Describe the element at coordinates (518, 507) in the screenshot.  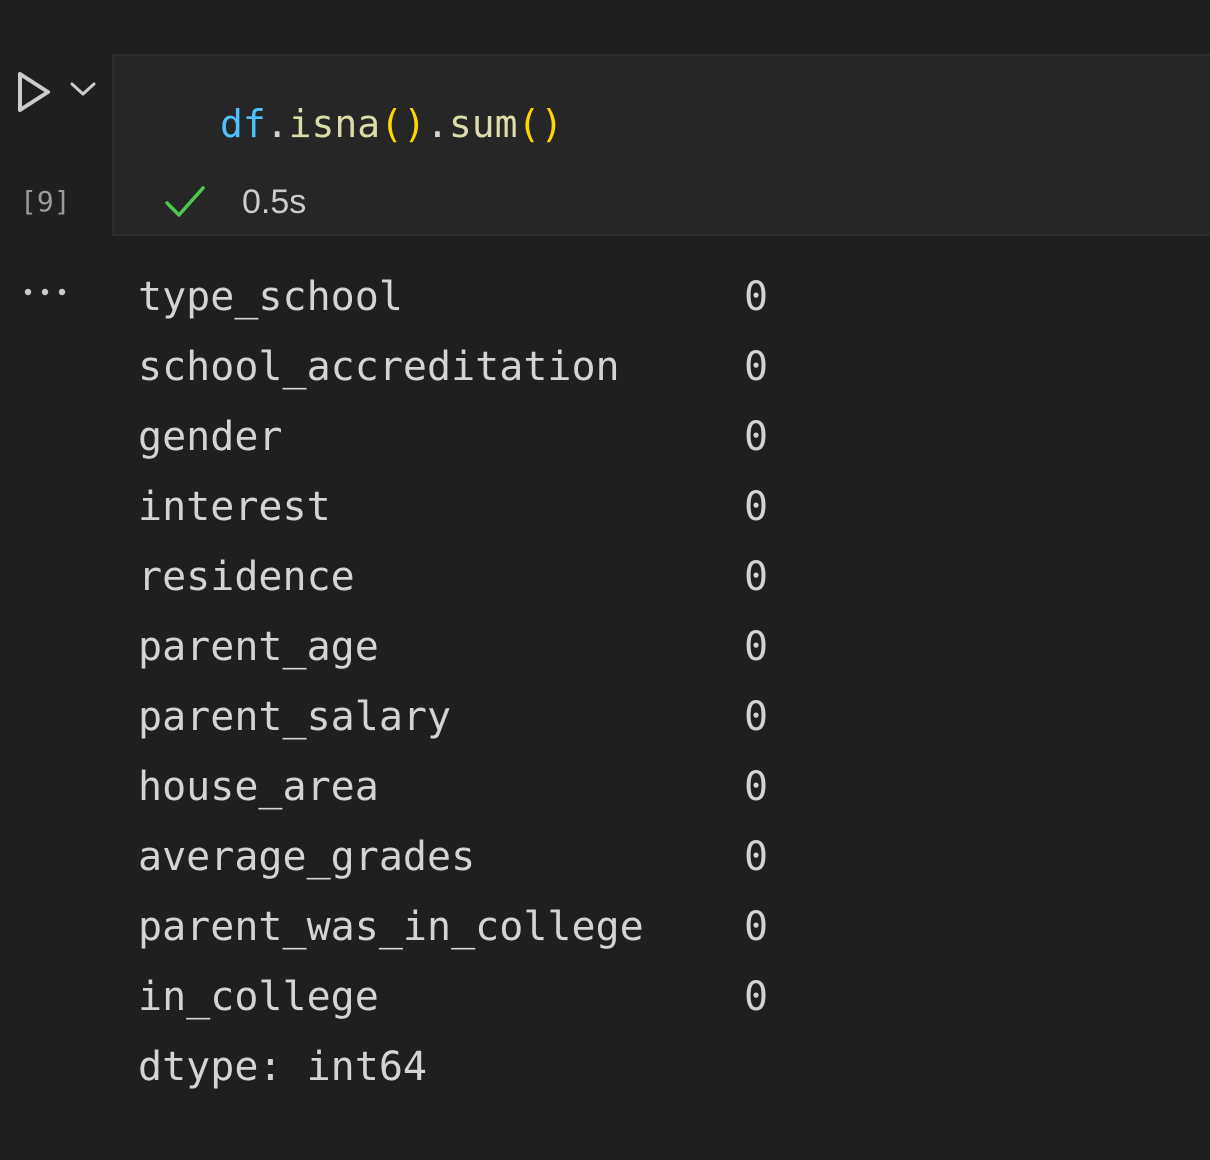
I see `output-row: interest 0` at that location.